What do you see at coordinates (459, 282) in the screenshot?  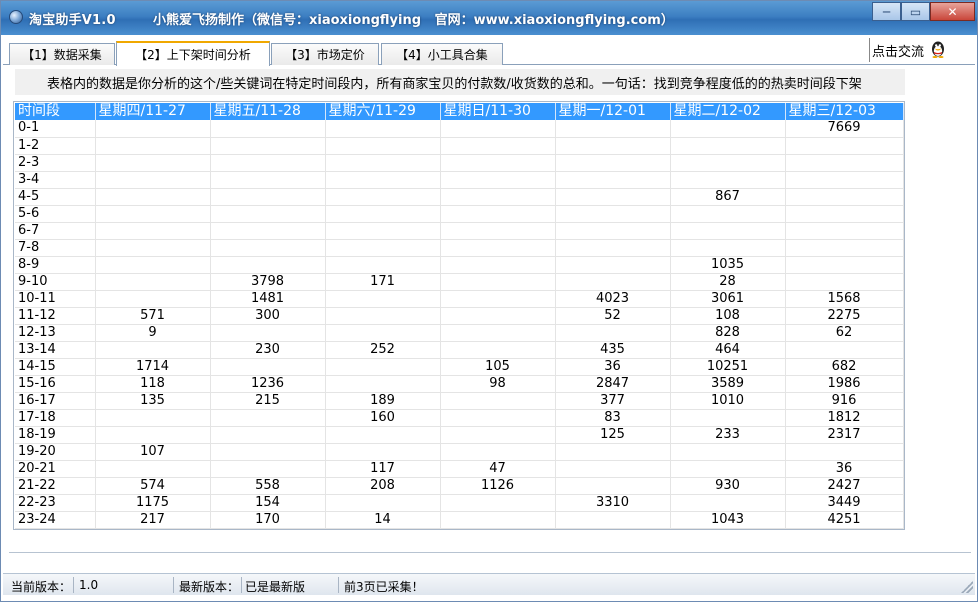 I see `table-row: 9-10 3798 171 28` at bounding box center [459, 282].